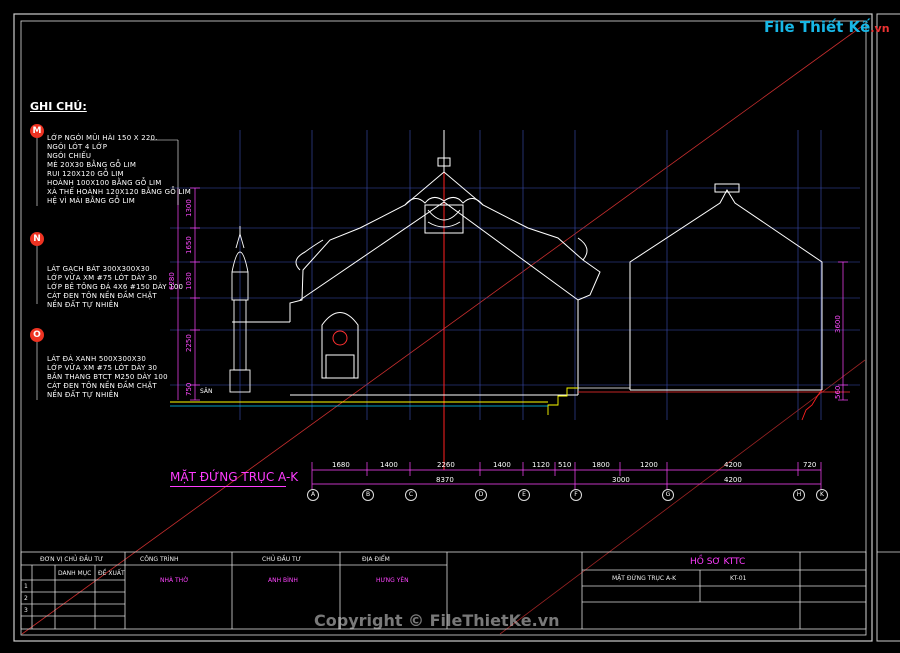  What do you see at coordinates (649, 465) in the screenshot?
I see `hdim-8: 1200` at bounding box center [649, 465].